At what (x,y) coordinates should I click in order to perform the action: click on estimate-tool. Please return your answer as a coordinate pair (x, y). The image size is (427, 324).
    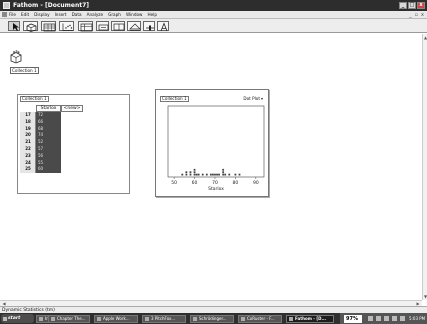
    Looking at the image, I should click on (102, 26).